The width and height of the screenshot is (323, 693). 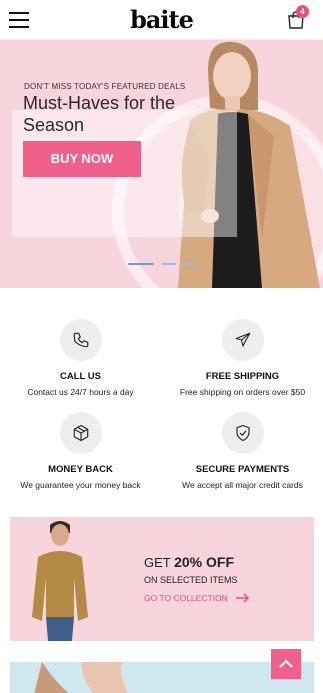 I want to click on promo-discount: 20% OFF, so click(x=204, y=562).